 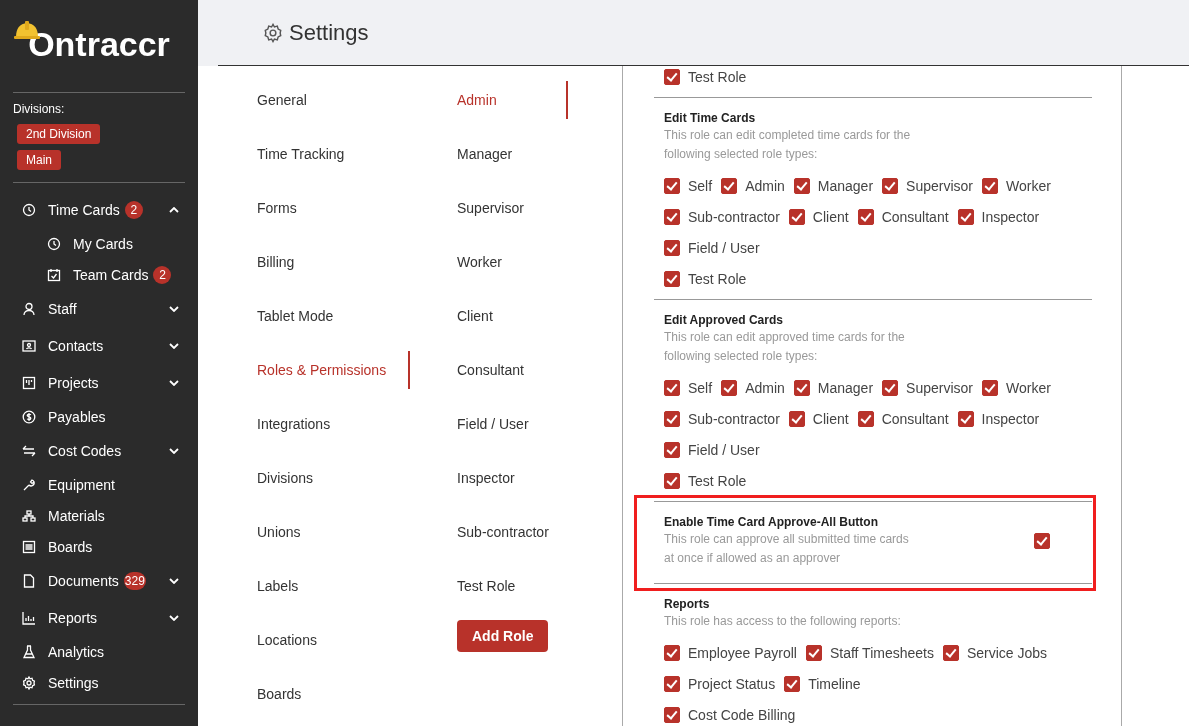 What do you see at coordinates (489, 478) in the screenshot?
I see `role-item: Inspector` at bounding box center [489, 478].